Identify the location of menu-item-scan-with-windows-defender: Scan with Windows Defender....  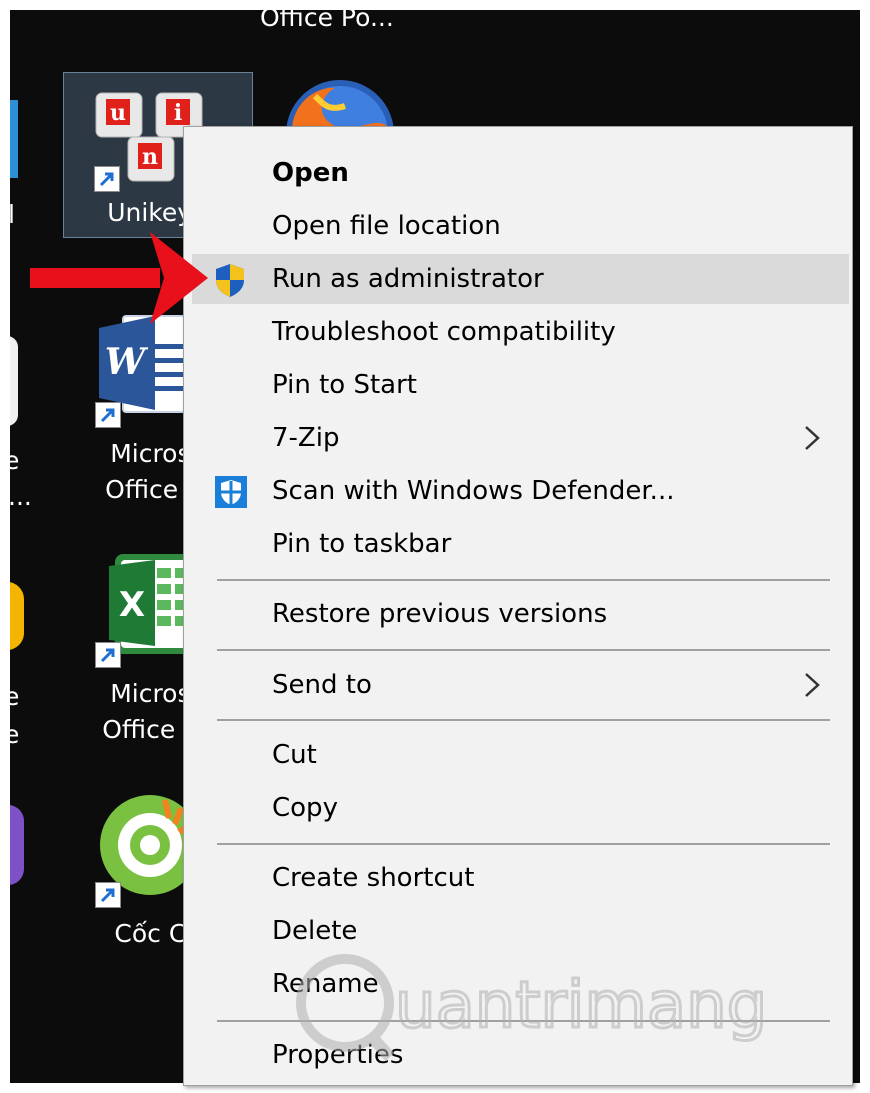
(517, 491).